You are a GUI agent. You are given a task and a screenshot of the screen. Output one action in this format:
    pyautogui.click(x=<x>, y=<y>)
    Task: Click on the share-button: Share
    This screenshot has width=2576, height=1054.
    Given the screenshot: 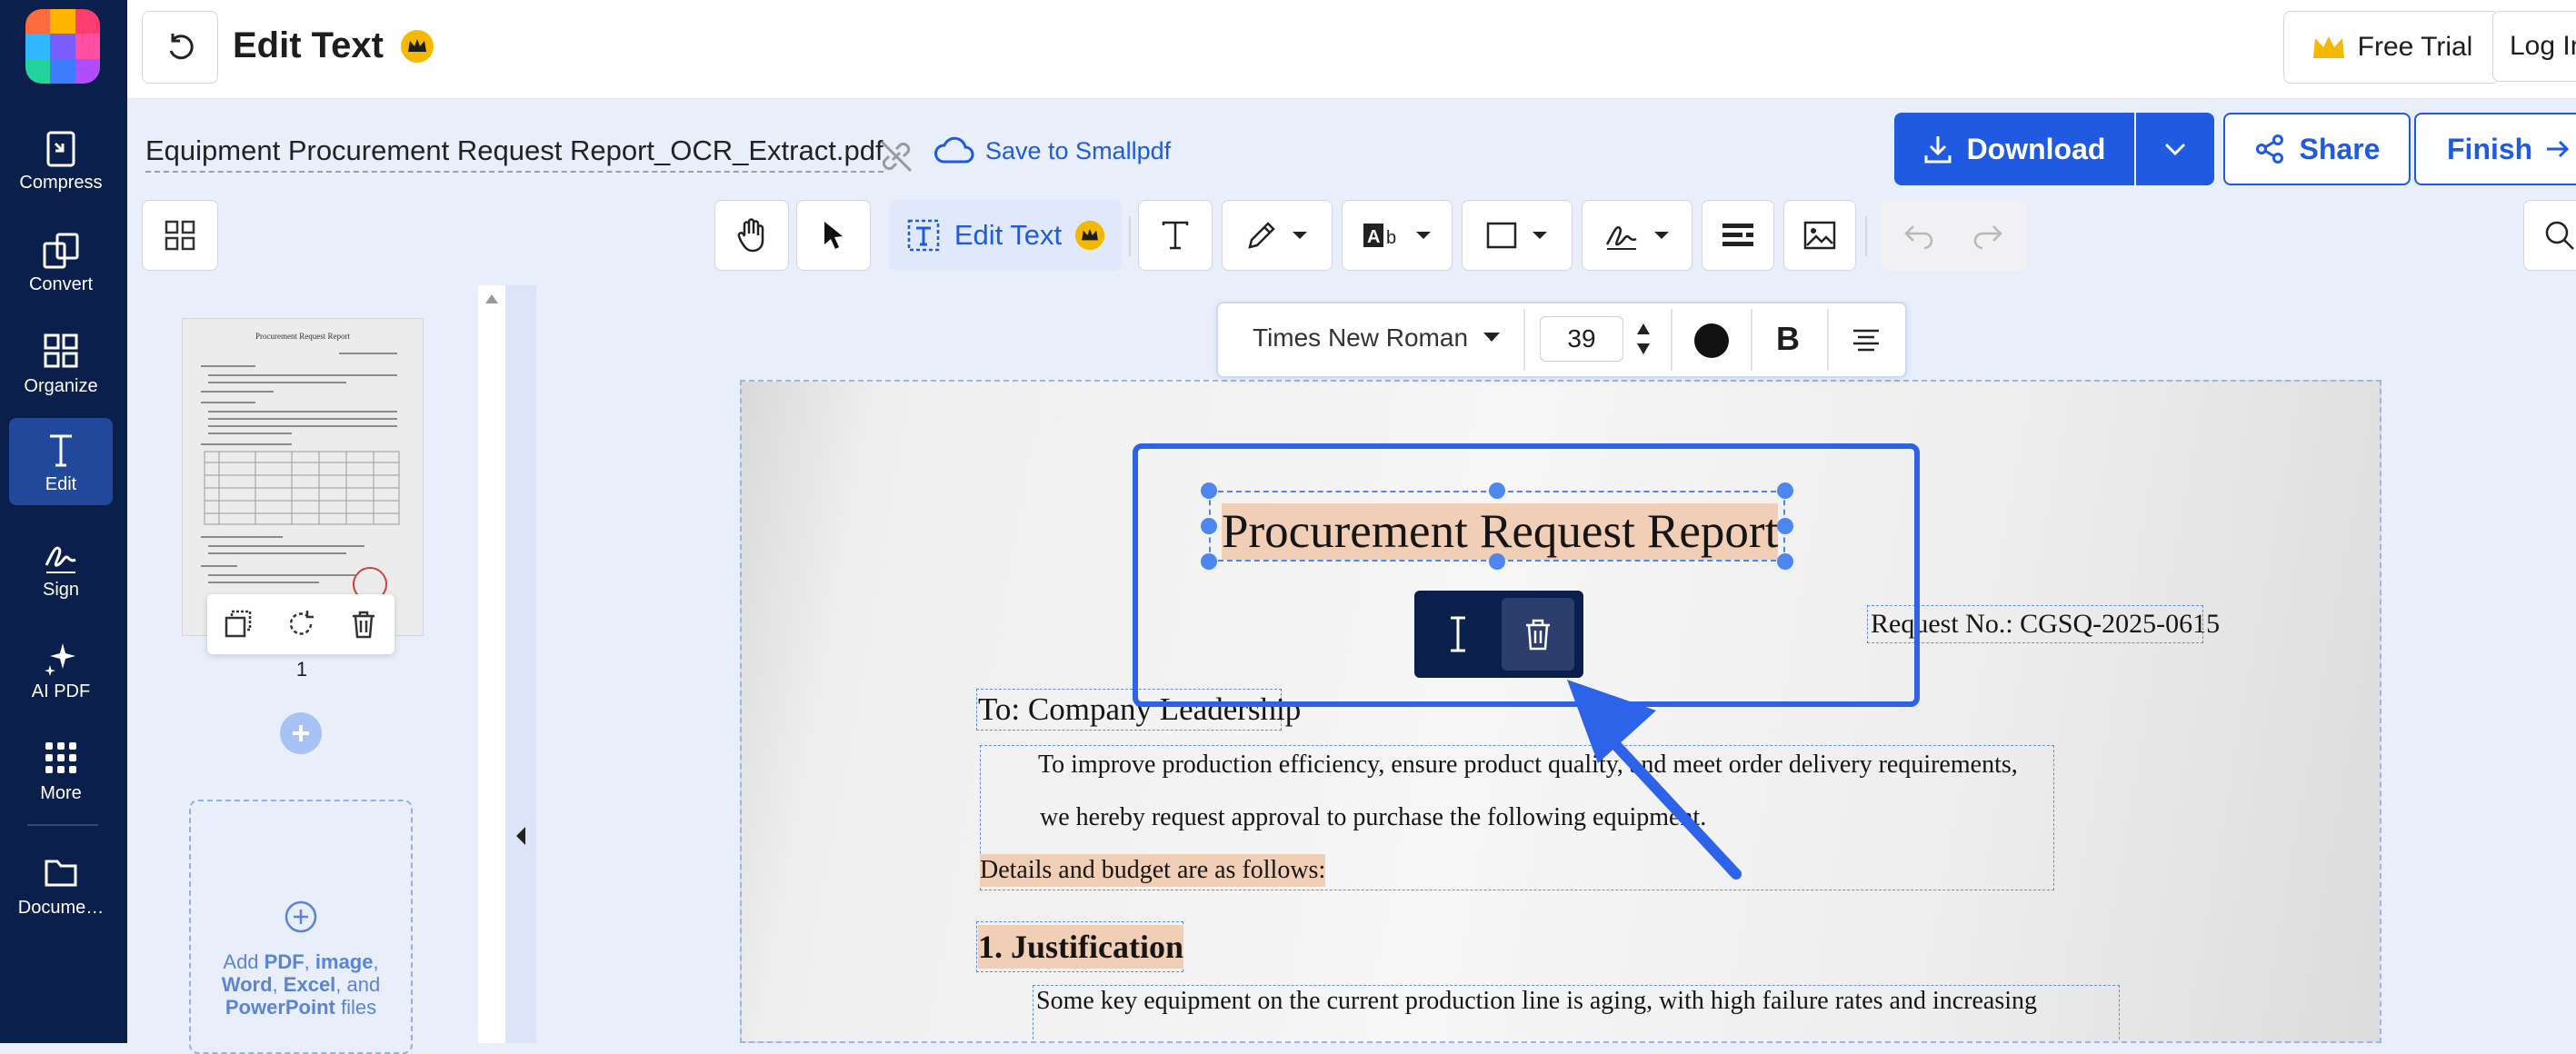 What is the action you would take?
    pyautogui.click(x=2317, y=149)
    